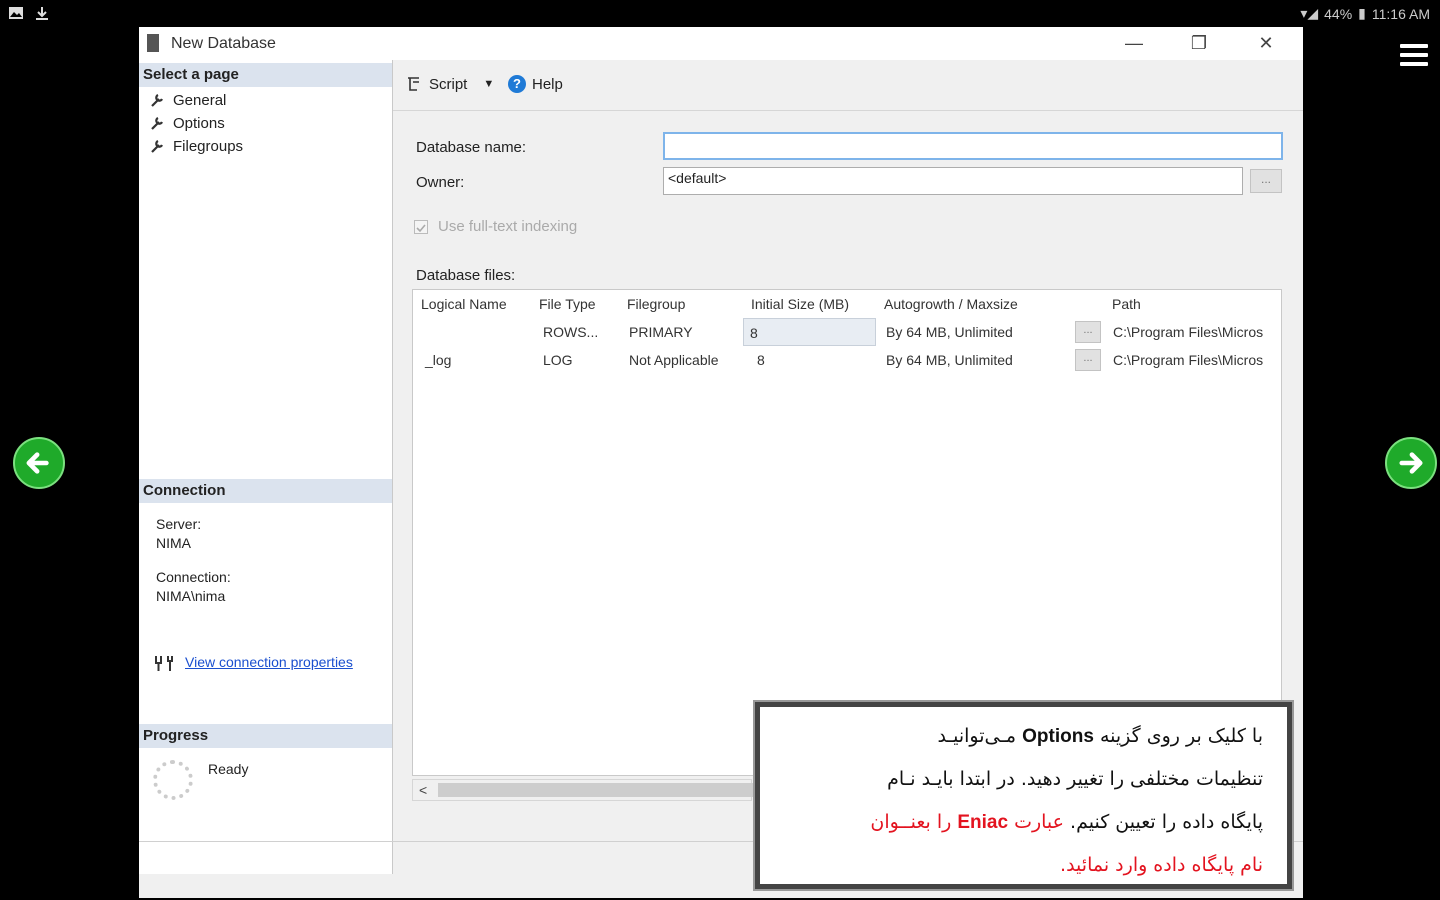 The width and height of the screenshot is (1440, 900). Describe the element at coordinates (953, 181) in the screenshot. I see `owner-input: <default>` at that location.